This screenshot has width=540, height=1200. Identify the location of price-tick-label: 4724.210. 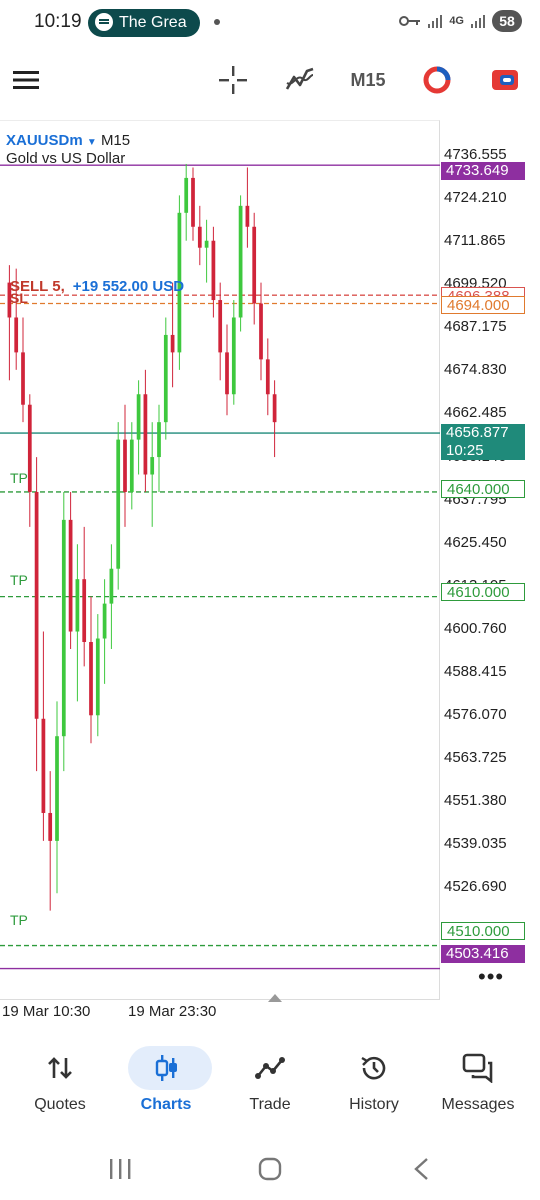
(475, 198).